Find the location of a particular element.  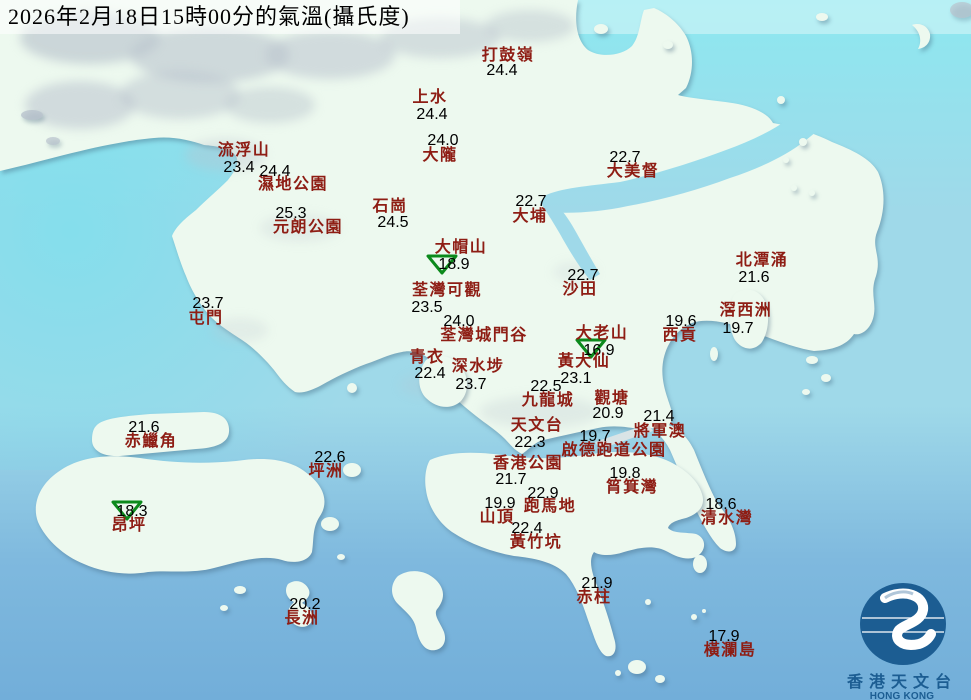

station-name-label: 清水灣 is located at coordinates (727, 518).